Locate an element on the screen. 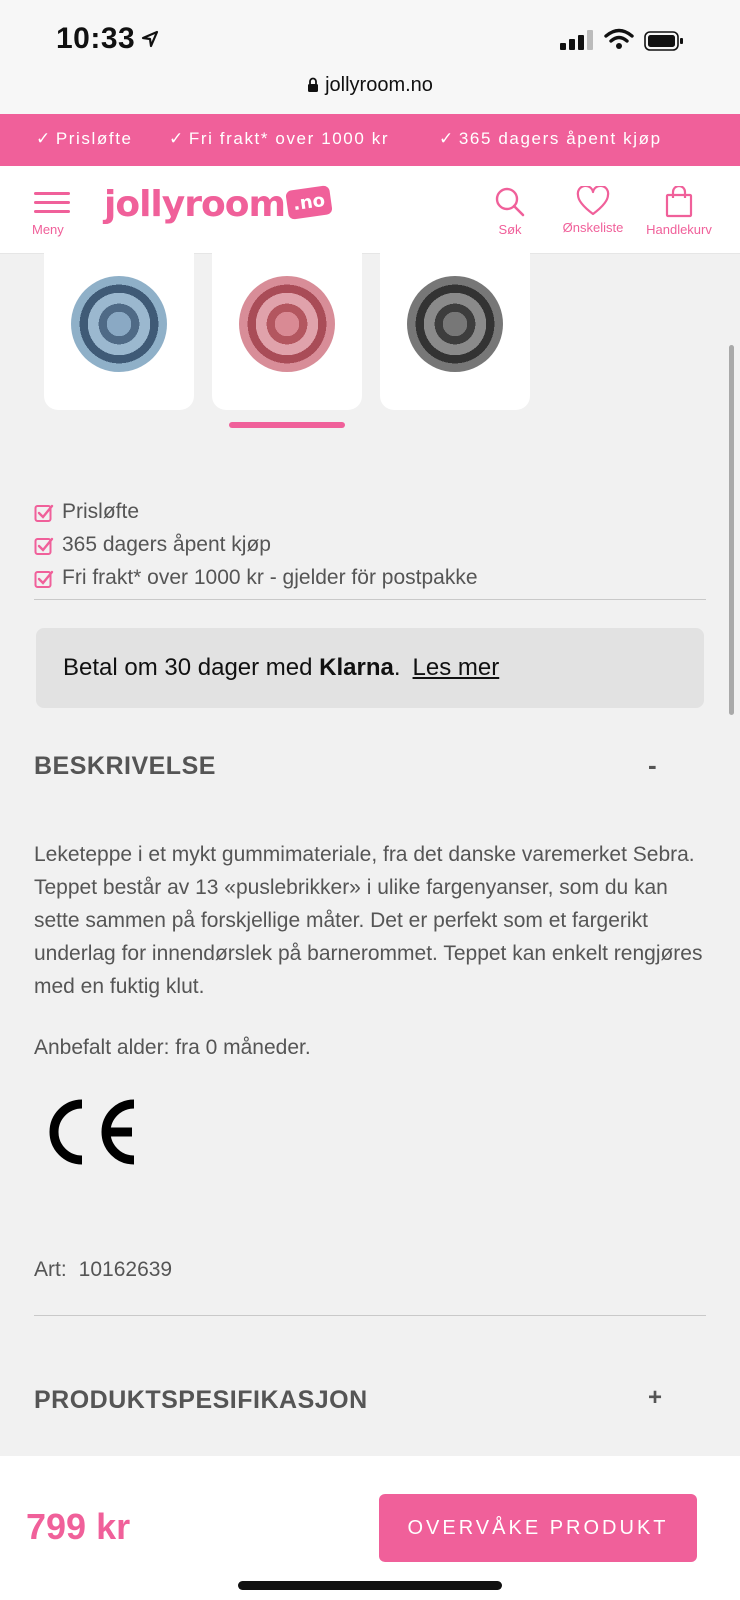 This screenshot has height=1600, width=740. thumbnail-blue is located at coordinates (119, 330).